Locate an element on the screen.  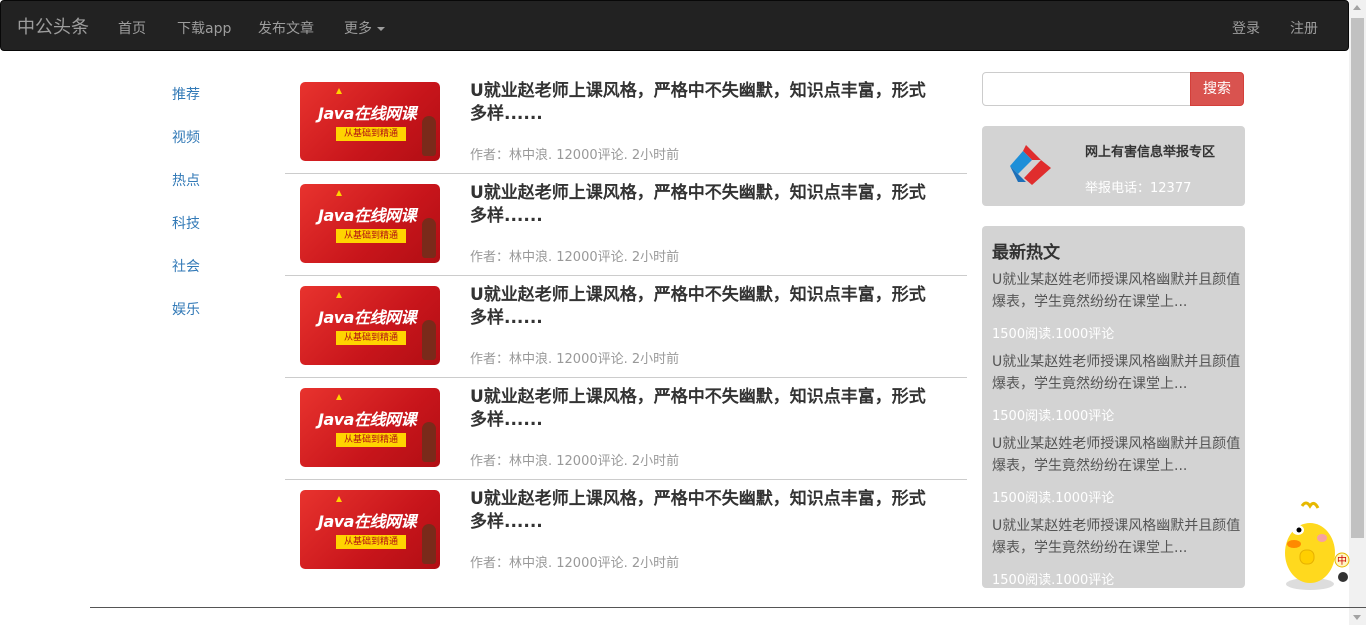
mascot-badge: 中 is located at coordinates (1342, 560).